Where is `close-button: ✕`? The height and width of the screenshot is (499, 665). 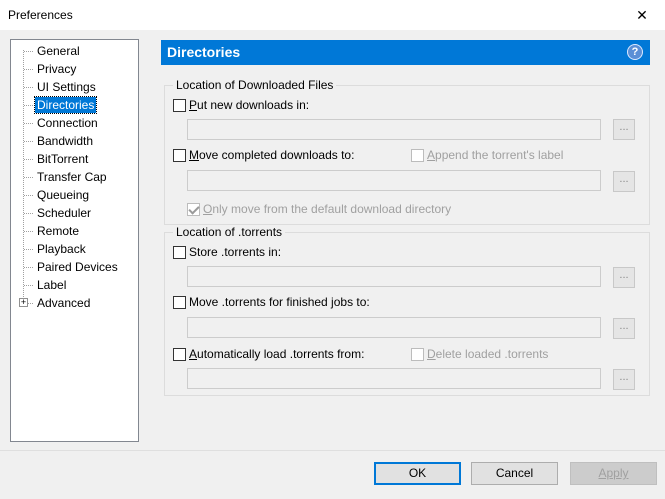
close-button: ✕ is located at coordinates (642, 15).